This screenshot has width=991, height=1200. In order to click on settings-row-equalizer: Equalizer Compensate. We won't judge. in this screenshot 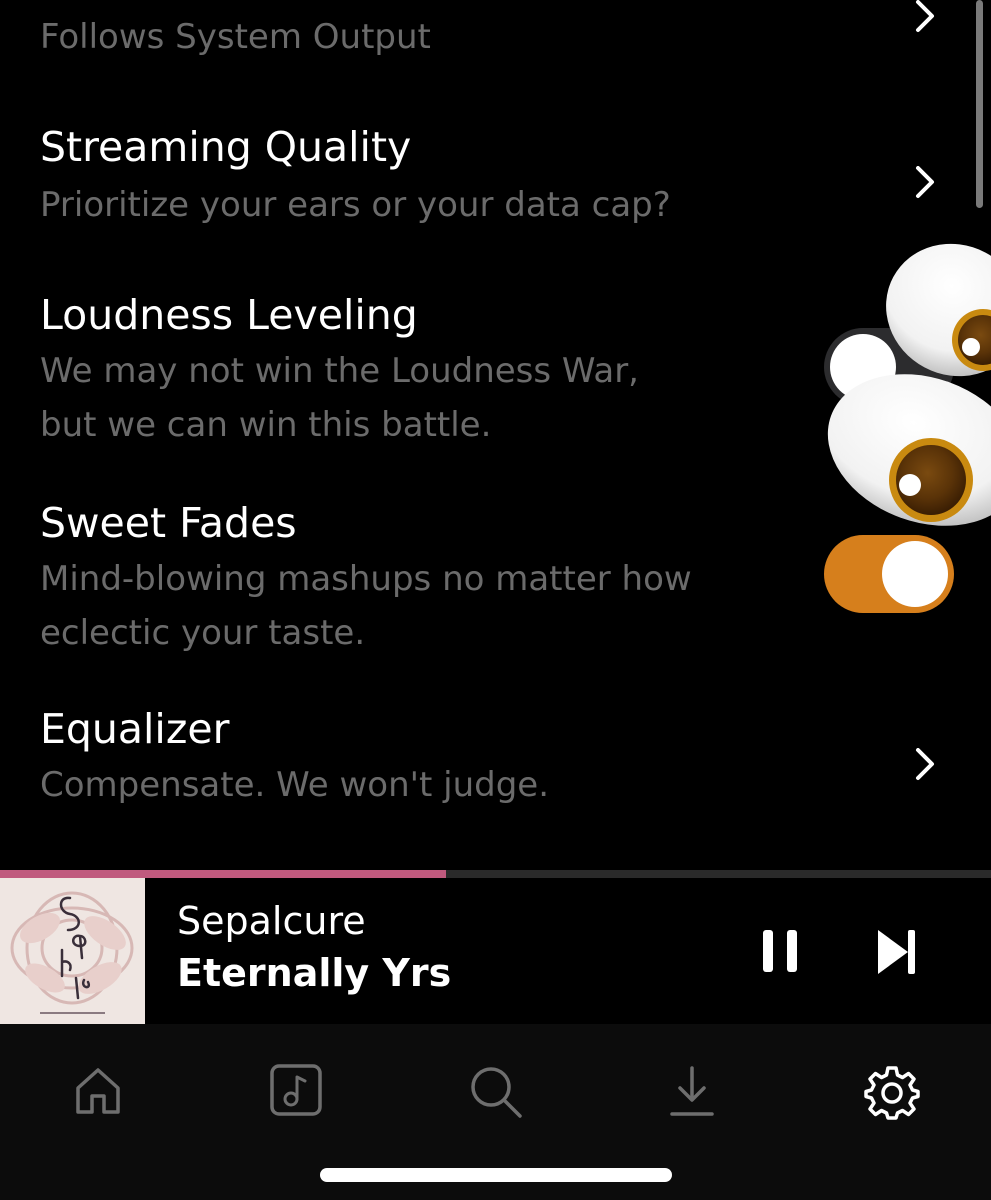, I will do `click(495, 765)`.